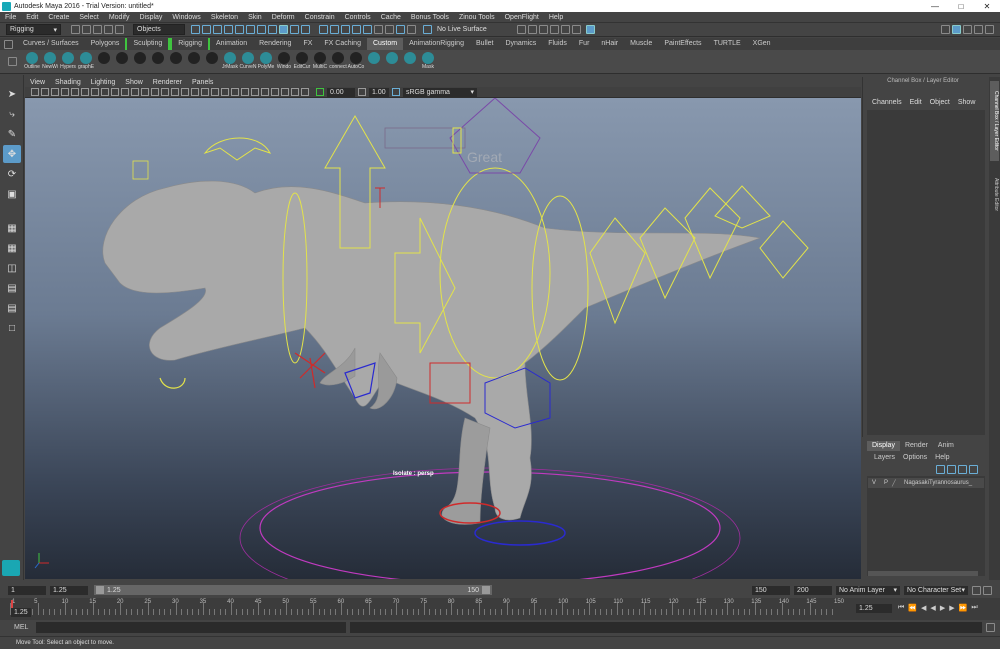  Describe the element at coordinates (994, 121) in the screenshot. I see `side-tab-channel-box: Channel Box / Layer Editor` at that location.